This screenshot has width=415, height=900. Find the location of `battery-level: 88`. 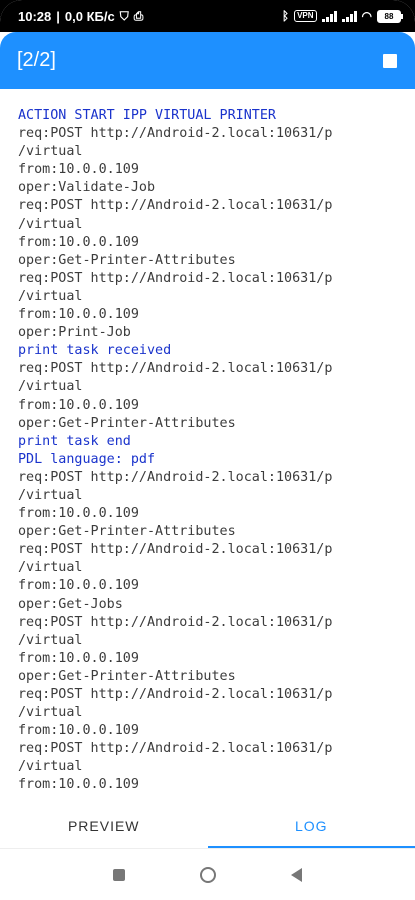

battery-level: 88 is located at coordinates (389, 16).